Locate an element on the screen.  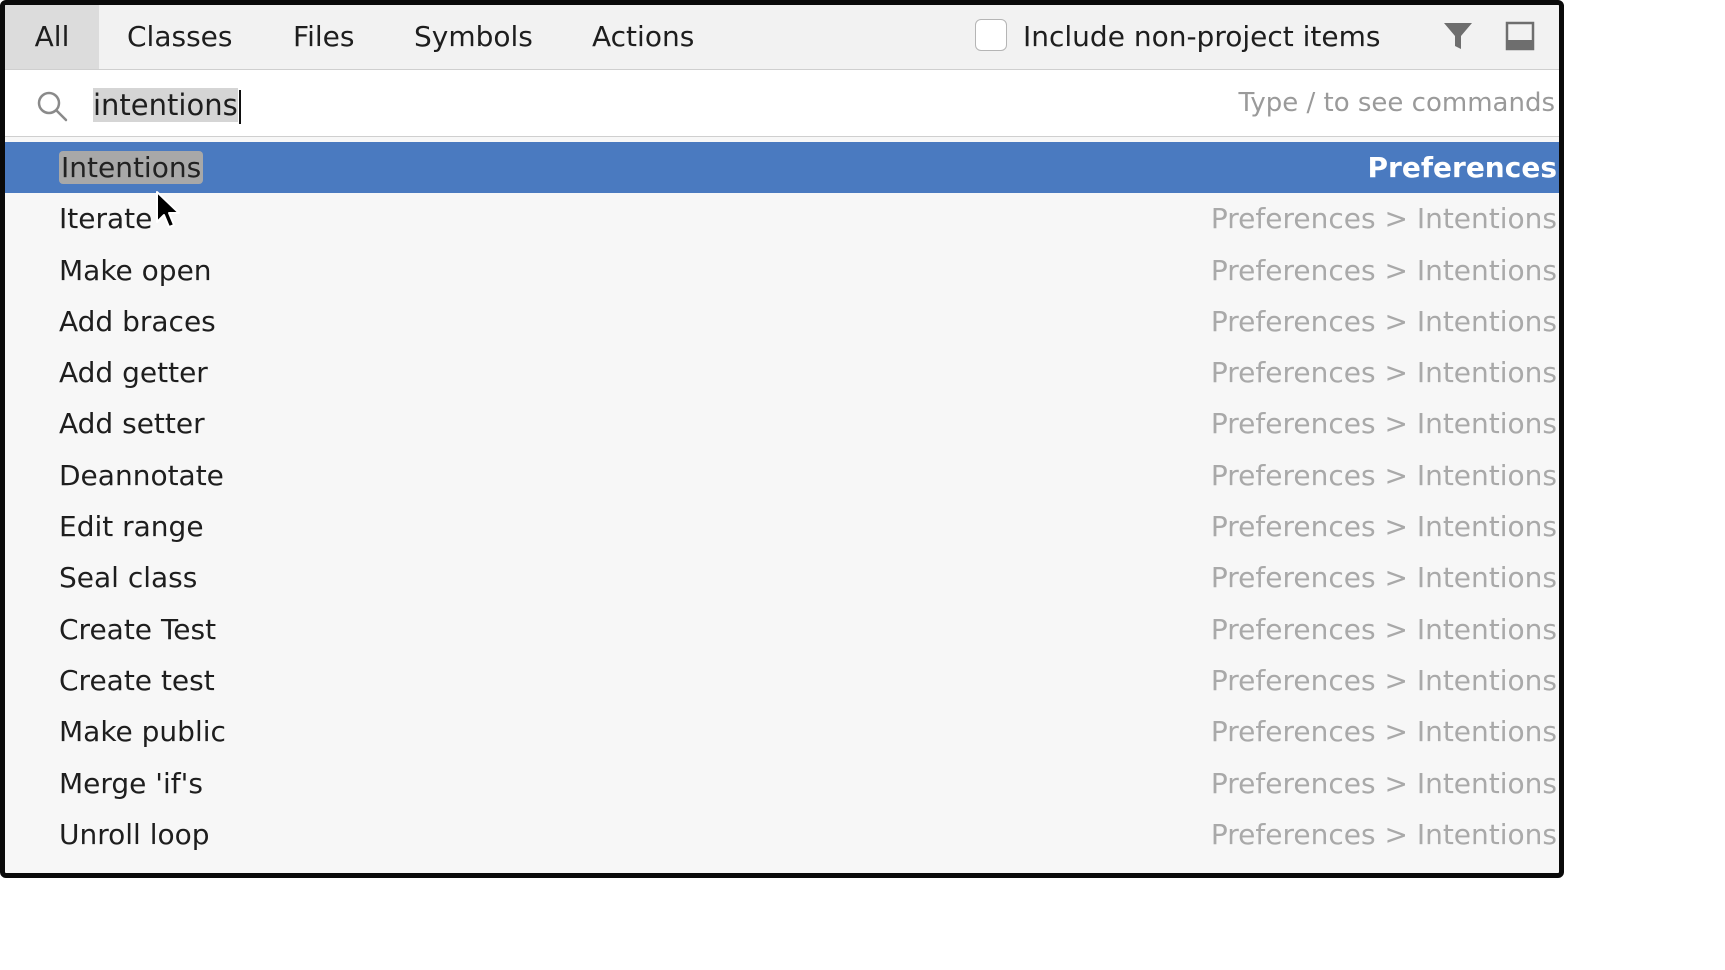
list-item-name: Deannotate is located at coordinates (141, 475).